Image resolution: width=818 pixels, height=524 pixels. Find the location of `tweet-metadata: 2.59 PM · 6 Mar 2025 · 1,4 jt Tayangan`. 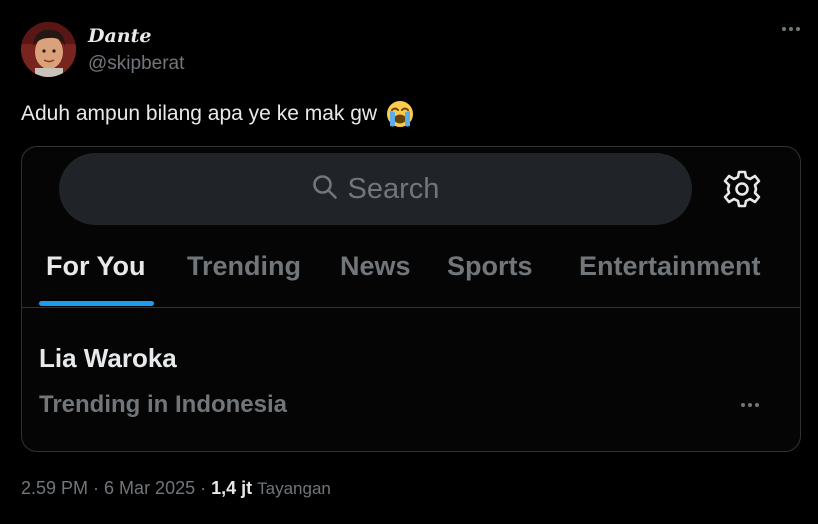

tweet-metadata: 2.59 PM · 6 Mar 2025 · 1,4 jt Tayangan is located at coordinates (176, 488).